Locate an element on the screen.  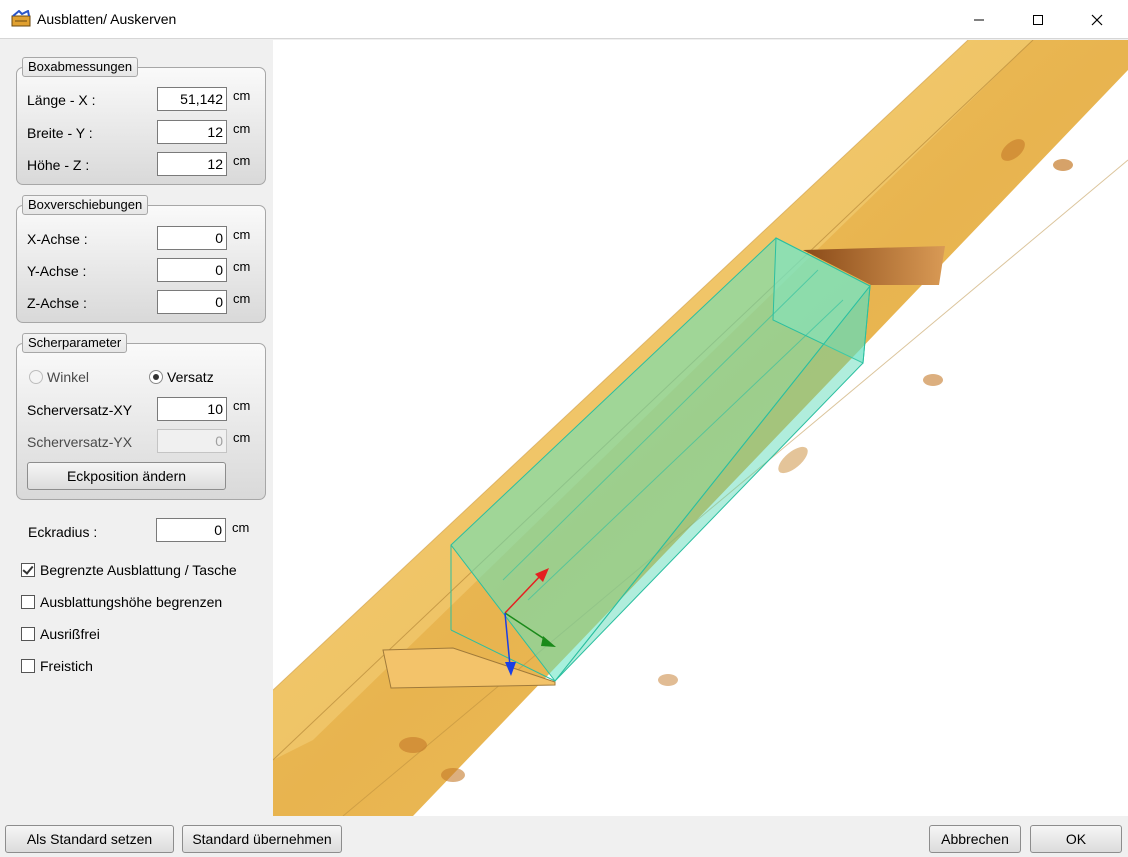
checkbox-begrenzte-ausblattung-label: Begrenzte Ausblattung / Tasche is located at coordinates (138, 570).